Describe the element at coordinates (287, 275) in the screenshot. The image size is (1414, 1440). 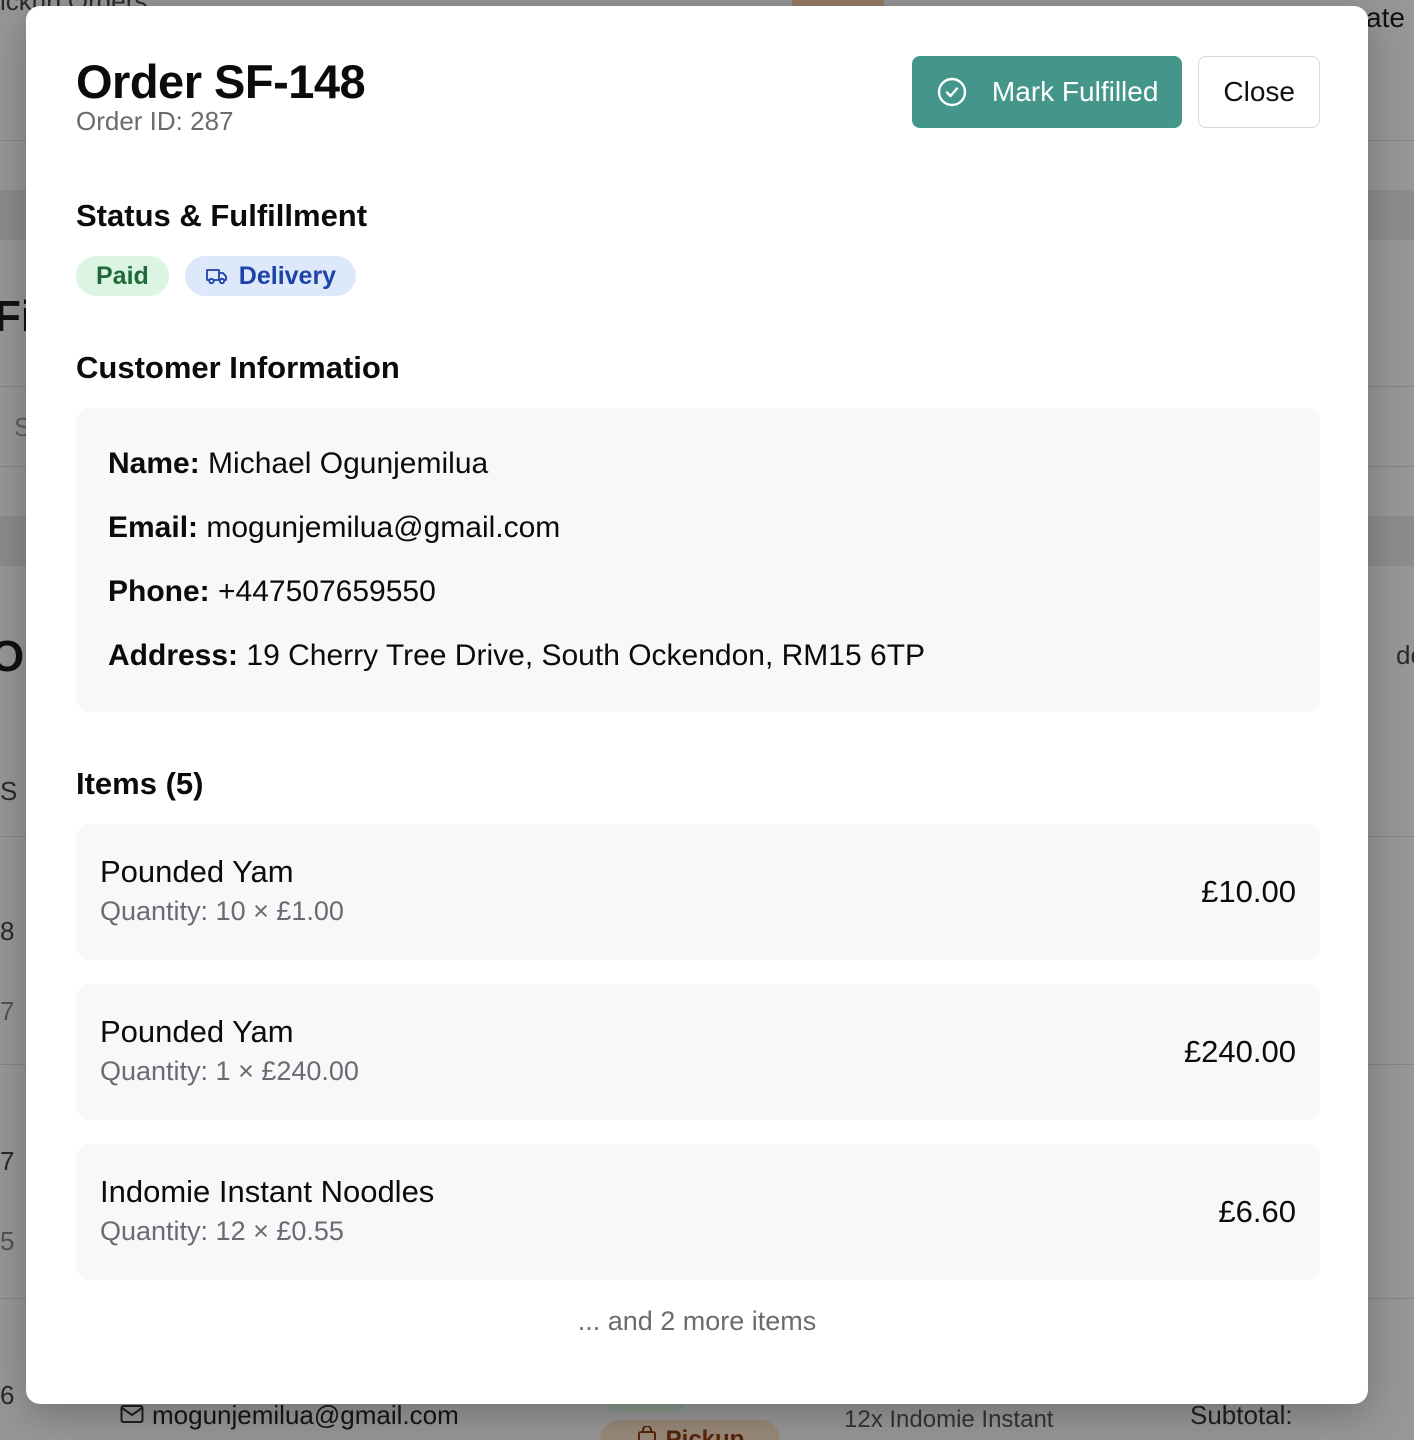
I see `fulfillment-type-label: Delivery` at that location.